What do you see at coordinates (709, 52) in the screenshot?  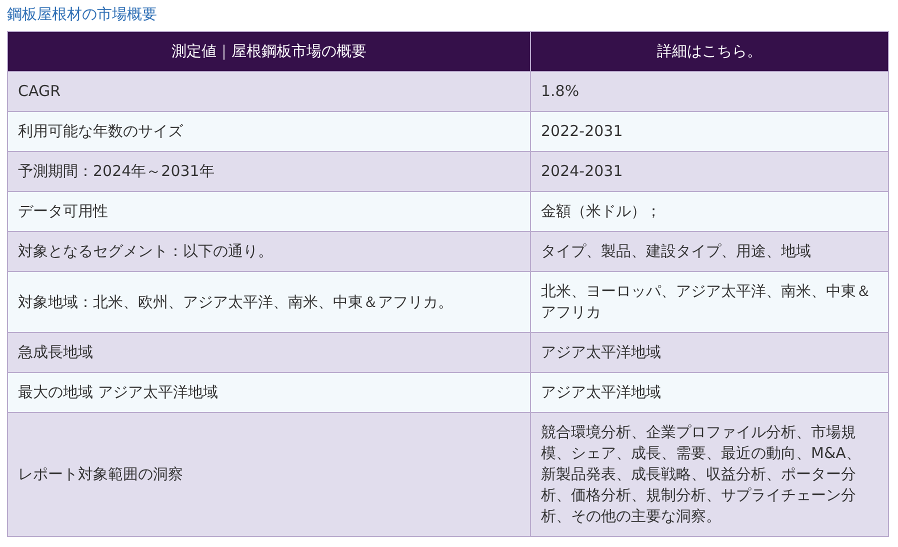 I see `column-header: 詳細はこちら。` at bounding box center [709, 52].